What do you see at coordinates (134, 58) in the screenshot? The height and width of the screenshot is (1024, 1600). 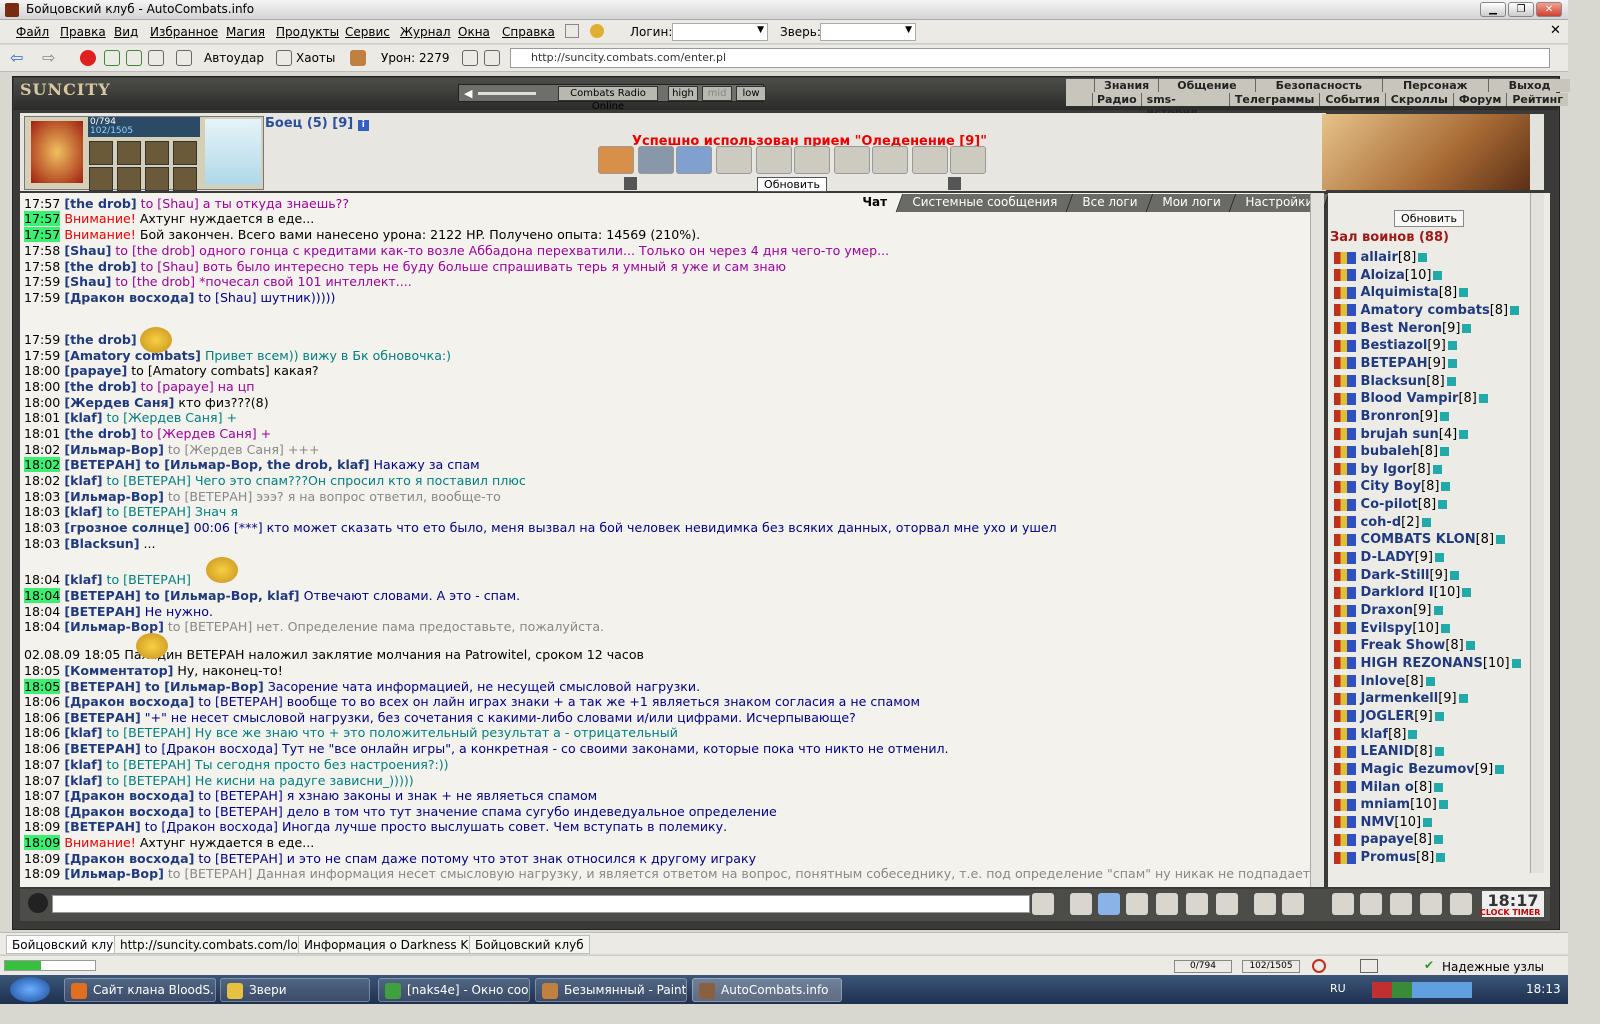 I see `refresh-all-icon` at bounding box center [134, 58].